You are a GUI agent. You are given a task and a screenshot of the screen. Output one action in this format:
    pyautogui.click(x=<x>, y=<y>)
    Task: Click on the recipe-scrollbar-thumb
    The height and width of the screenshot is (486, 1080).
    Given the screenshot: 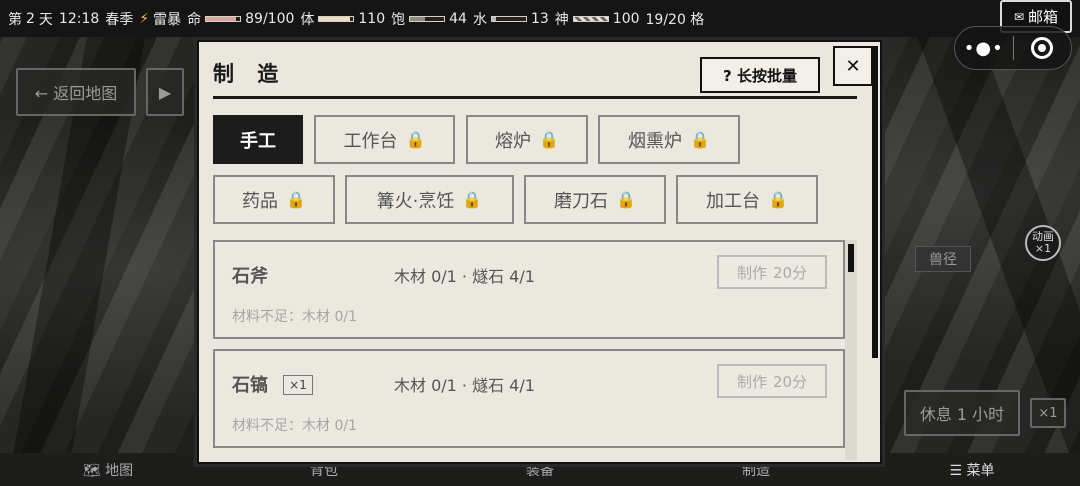 What is the action you would take?
    pyautogui.click(x=851, y=258)
    